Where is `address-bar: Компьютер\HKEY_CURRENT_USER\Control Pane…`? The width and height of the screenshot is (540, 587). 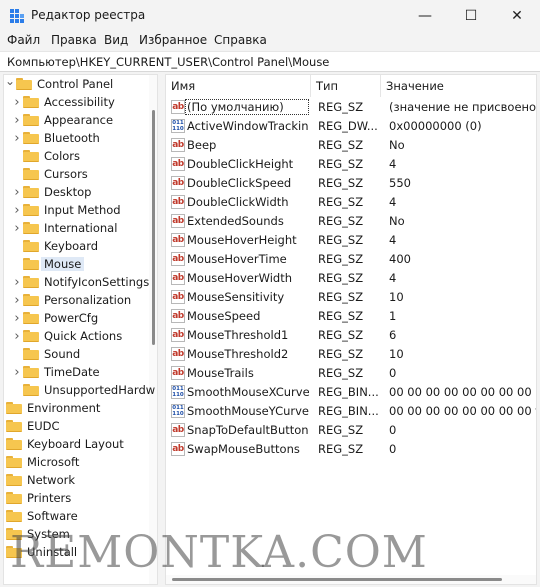
address-bar: Компьютер\HKEY_CURRENT_USER\Control Pane… is located at coordinates (270, 61).